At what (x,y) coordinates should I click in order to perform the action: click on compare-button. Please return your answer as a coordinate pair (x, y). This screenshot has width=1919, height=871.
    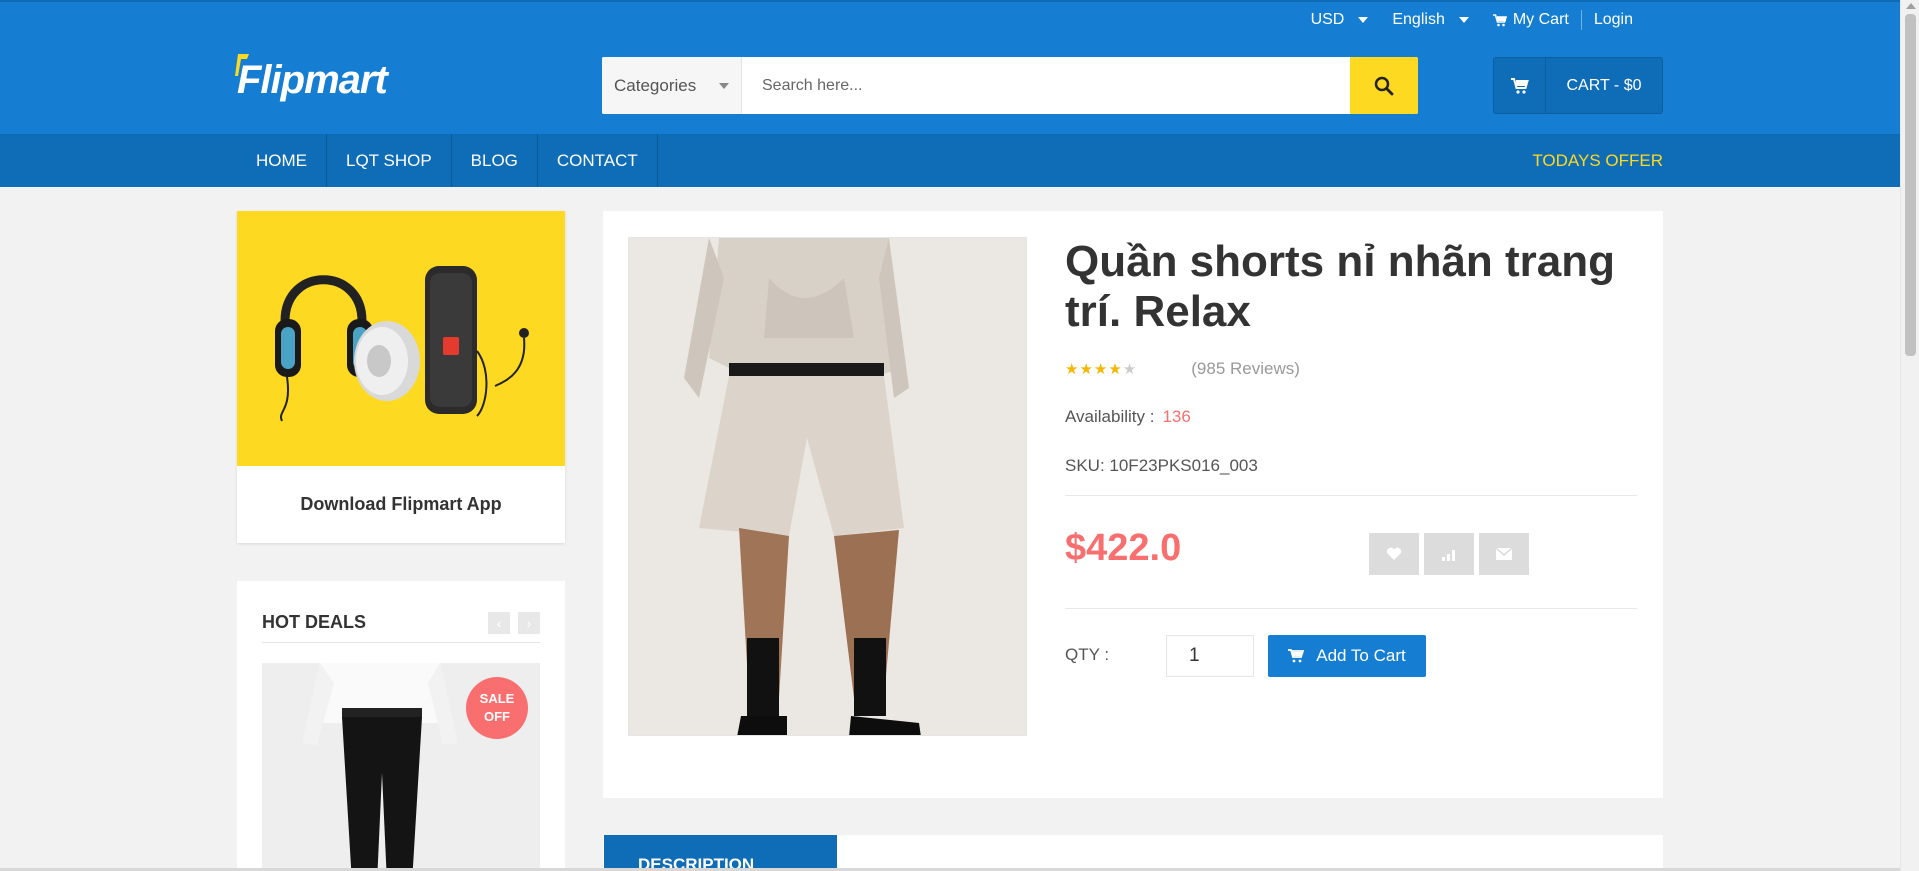
    Looking at the image, I should click on (1449, 554).